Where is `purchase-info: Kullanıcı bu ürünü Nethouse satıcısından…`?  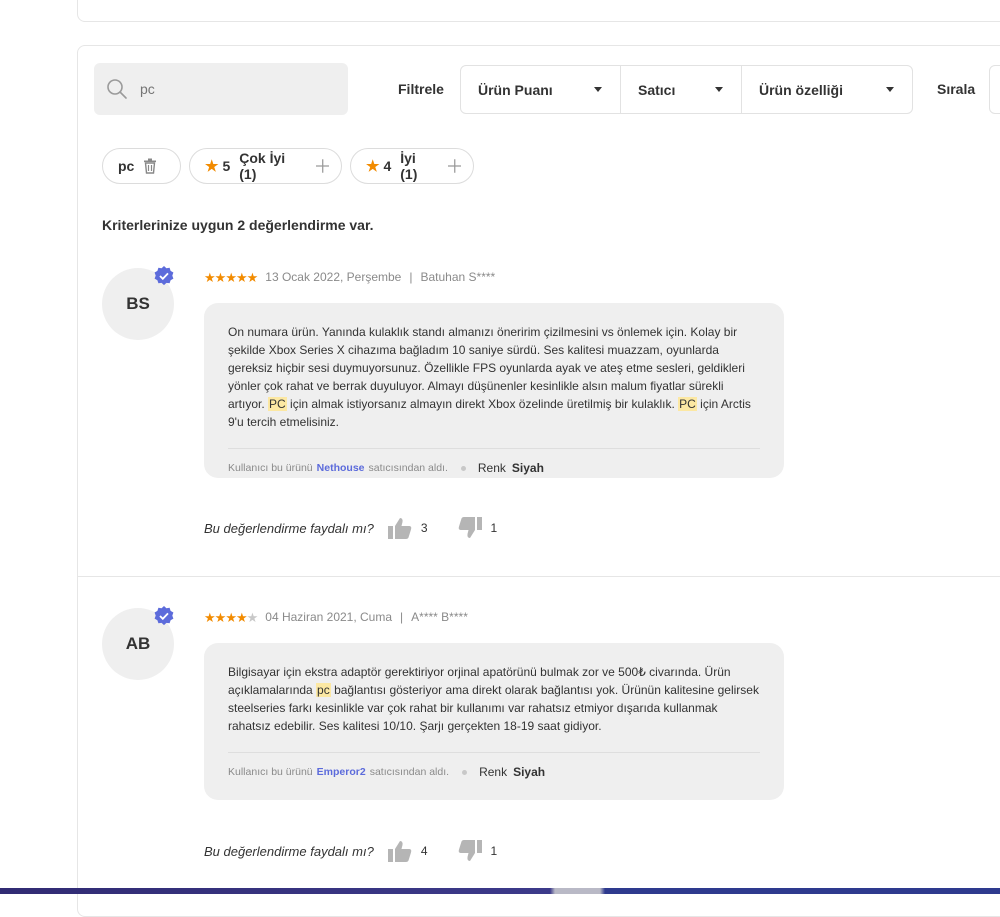 purchase-info: Kullanıcı bu ürünü Nethouse satıcısından… is located at coordinates (494, 467).